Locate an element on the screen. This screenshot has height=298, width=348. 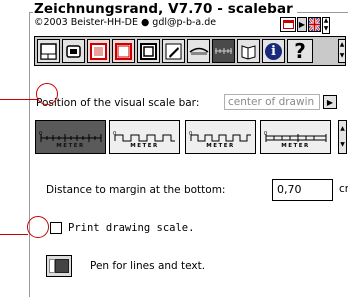
scalebar-style-3: 0 METER is located at coordinates (220, 137).